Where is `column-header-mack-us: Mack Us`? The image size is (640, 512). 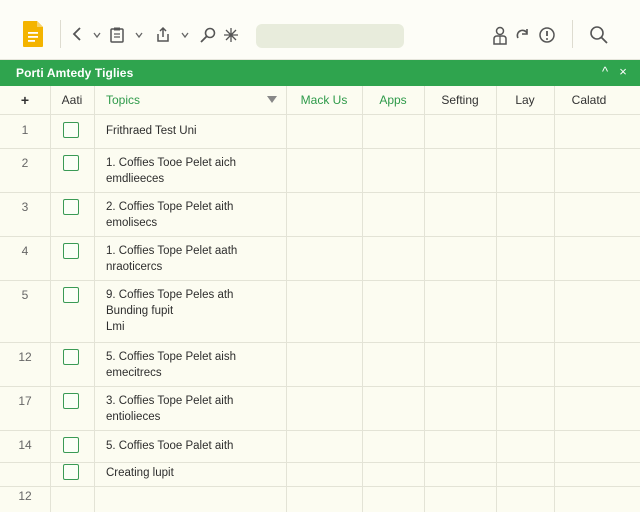
column-header-mack-us: Mack Us is located at coordinates (324, 100).